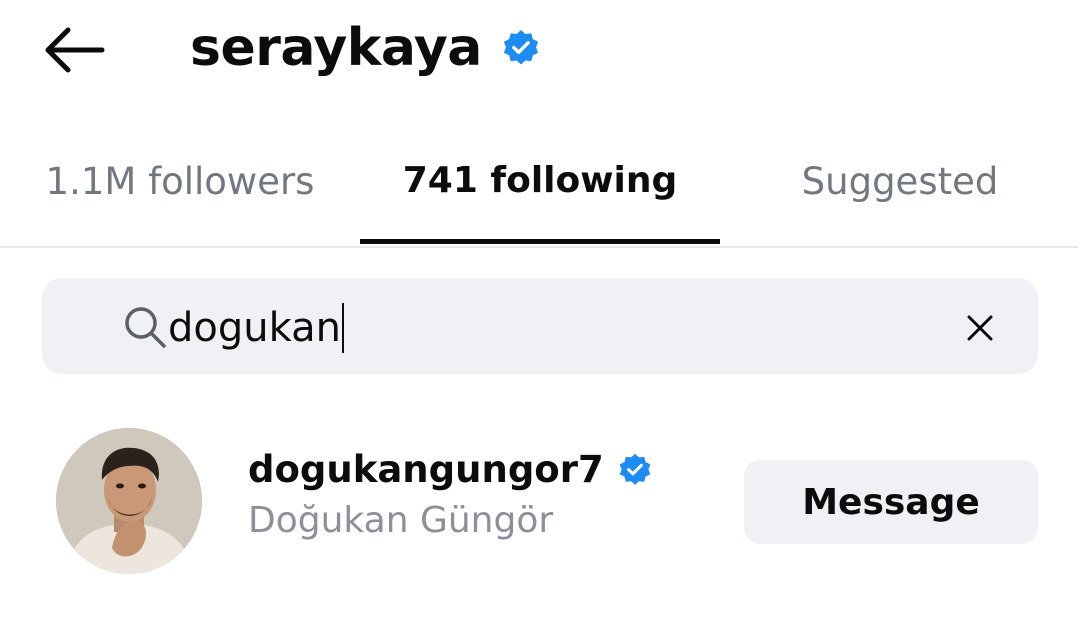 Image resolution: width=1078 pixels, height=623 pixels. I want to click on search-input: dogukan, so click(256, 328).